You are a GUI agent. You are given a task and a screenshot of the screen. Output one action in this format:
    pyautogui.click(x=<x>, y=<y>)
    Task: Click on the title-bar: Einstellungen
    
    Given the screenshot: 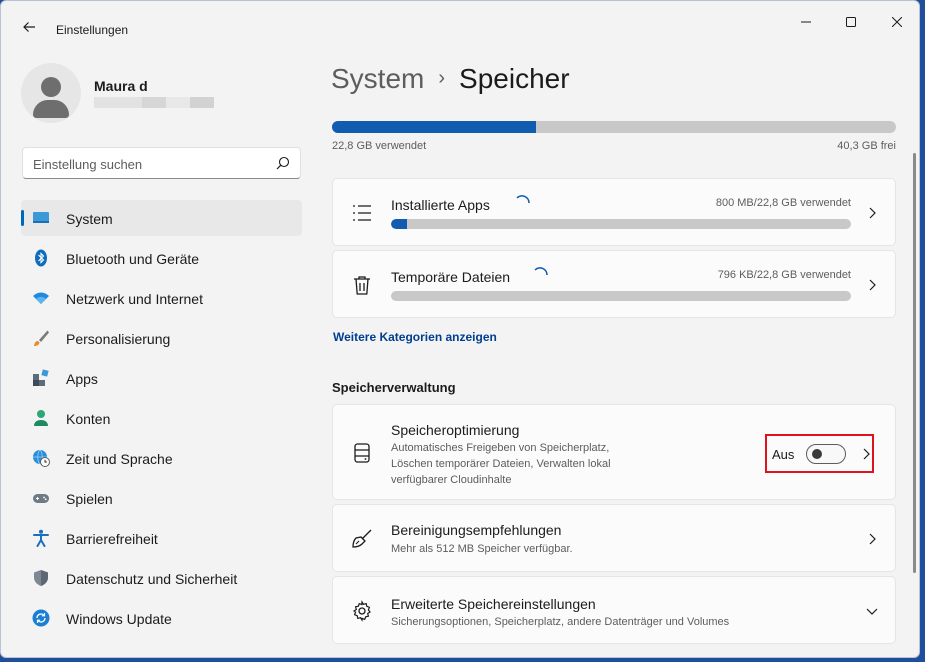 What is the action you would take?
    pyautogui.click(x=460, y=25)
    